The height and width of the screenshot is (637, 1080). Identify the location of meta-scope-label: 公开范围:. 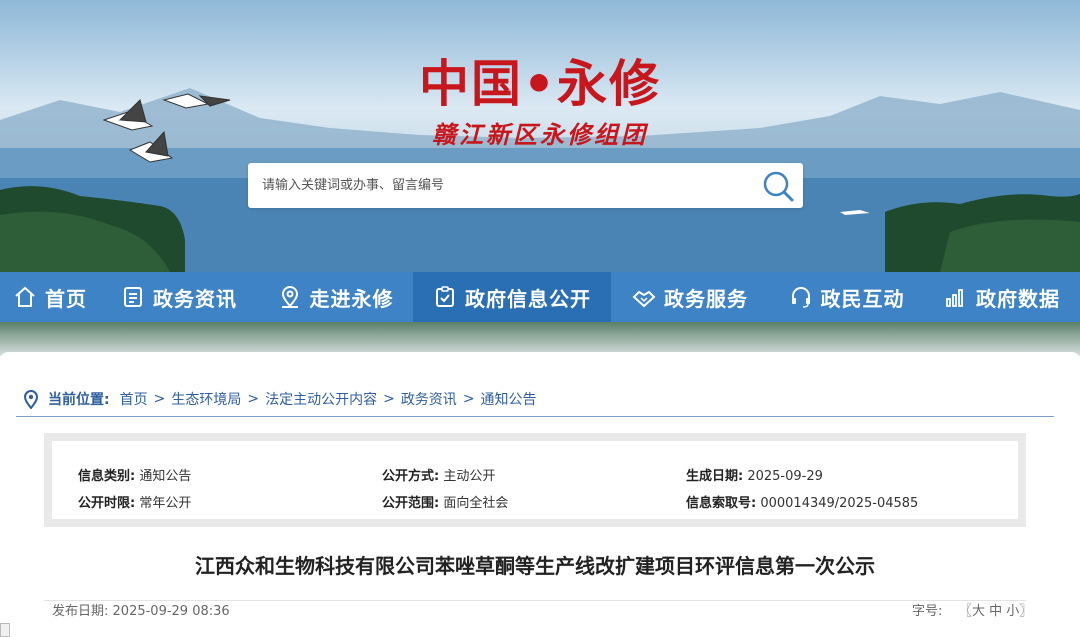
(411, 503).